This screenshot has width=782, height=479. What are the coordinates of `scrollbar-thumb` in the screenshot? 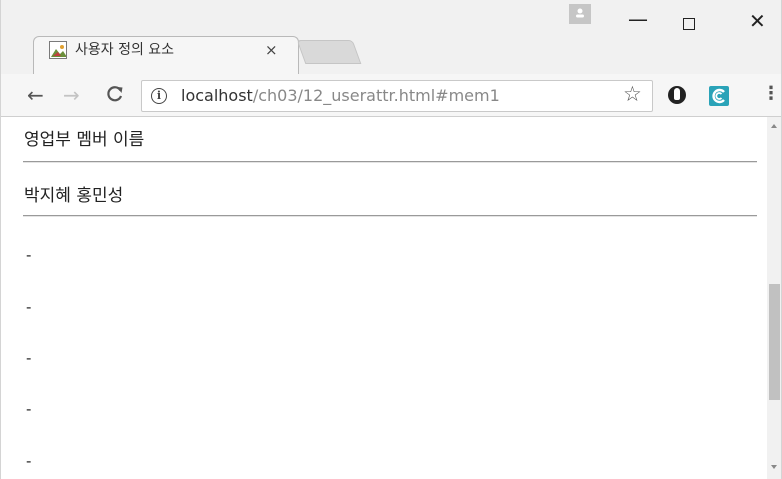 It's located at (774, 342).